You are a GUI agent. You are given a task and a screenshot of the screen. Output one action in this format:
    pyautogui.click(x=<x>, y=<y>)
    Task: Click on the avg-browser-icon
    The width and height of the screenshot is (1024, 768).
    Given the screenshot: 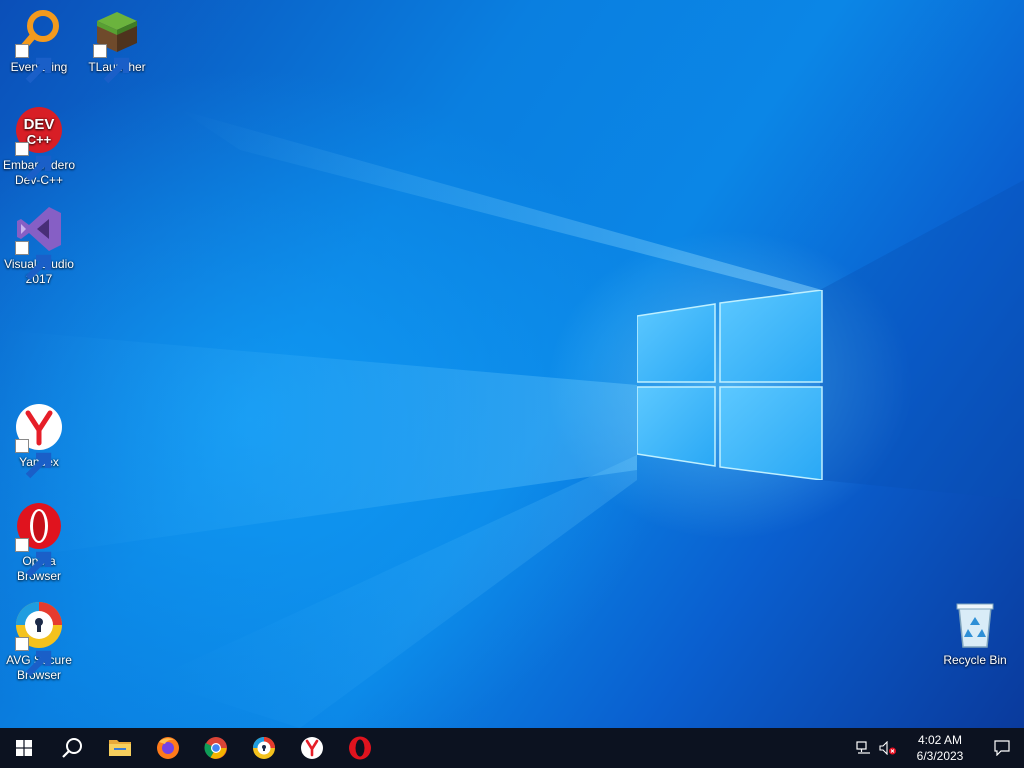 What is the action you would take?
    pyautogui.click(x=264, y=748)
    